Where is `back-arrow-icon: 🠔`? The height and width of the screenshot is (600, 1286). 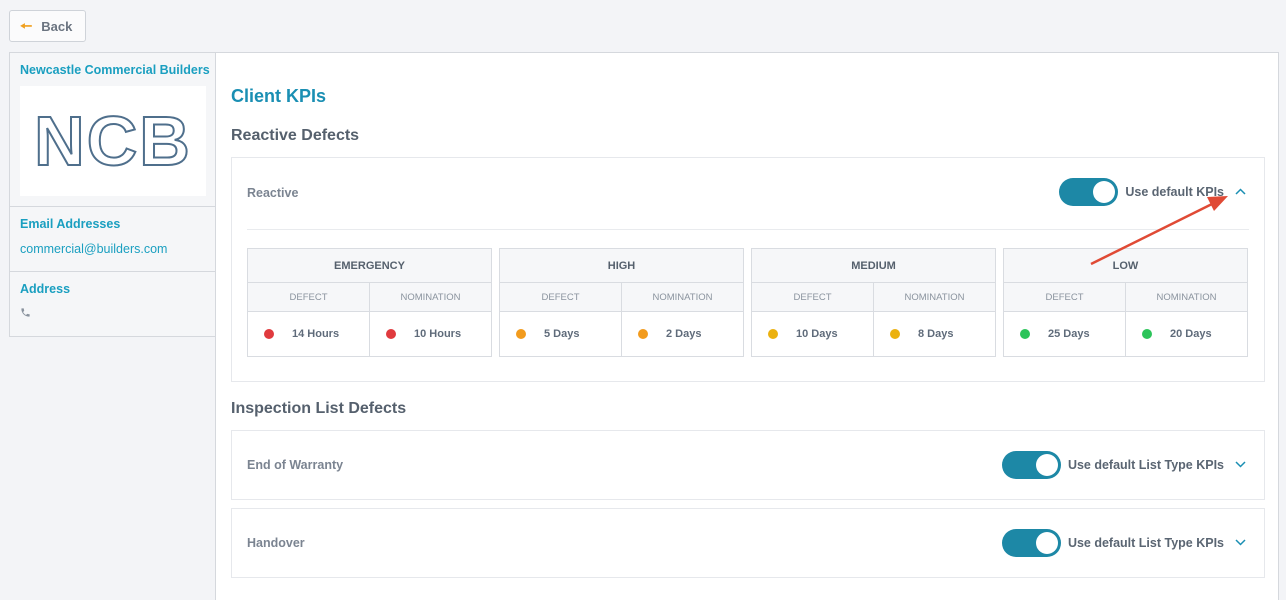
back-arrow-icon: 🠔 is located at coordinates (26, 26).